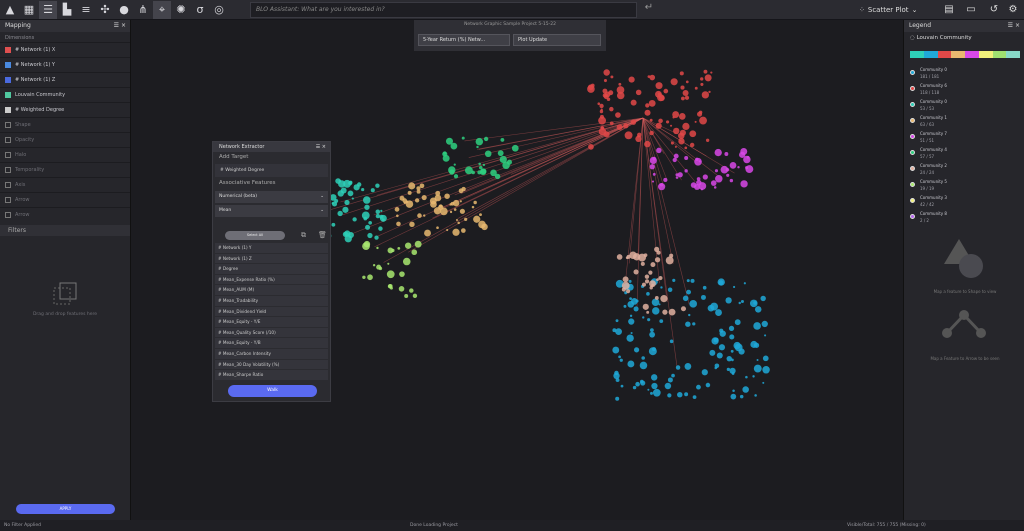 This screenshot has height=531, width=1024. I want to click on legend-menu-icon: ☰ ×, so click(1014, 26).